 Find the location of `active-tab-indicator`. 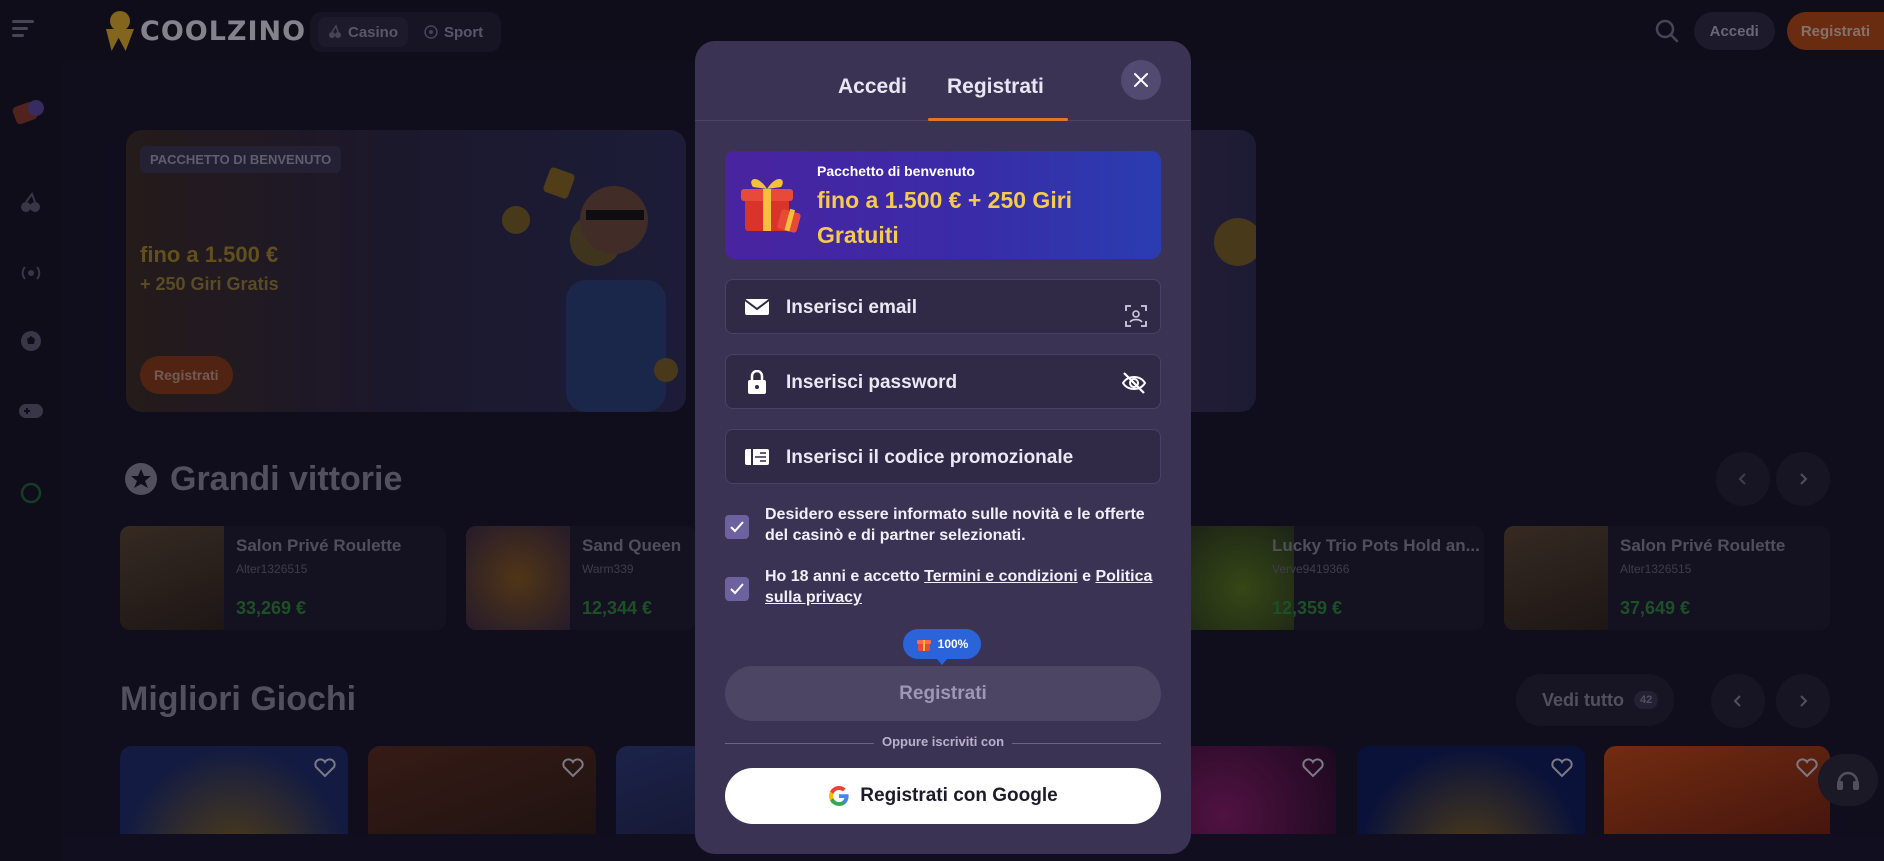

active-tab-indicator is located at coordinates (998, 119).